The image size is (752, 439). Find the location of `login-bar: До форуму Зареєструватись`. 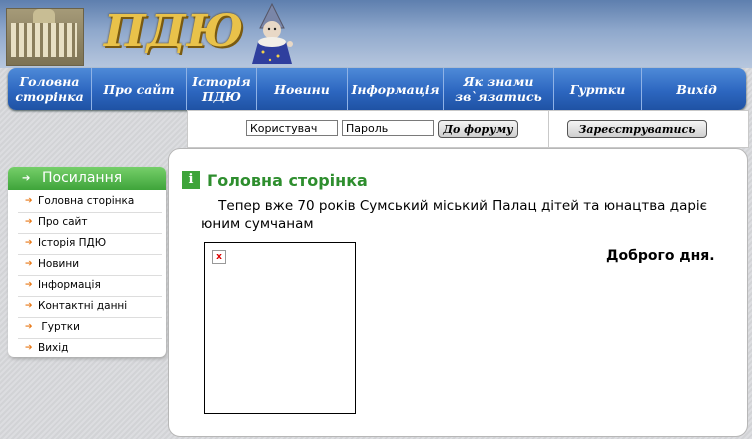

login-bar: До форуму Зареєструватись is located at coordinates (468, 129).